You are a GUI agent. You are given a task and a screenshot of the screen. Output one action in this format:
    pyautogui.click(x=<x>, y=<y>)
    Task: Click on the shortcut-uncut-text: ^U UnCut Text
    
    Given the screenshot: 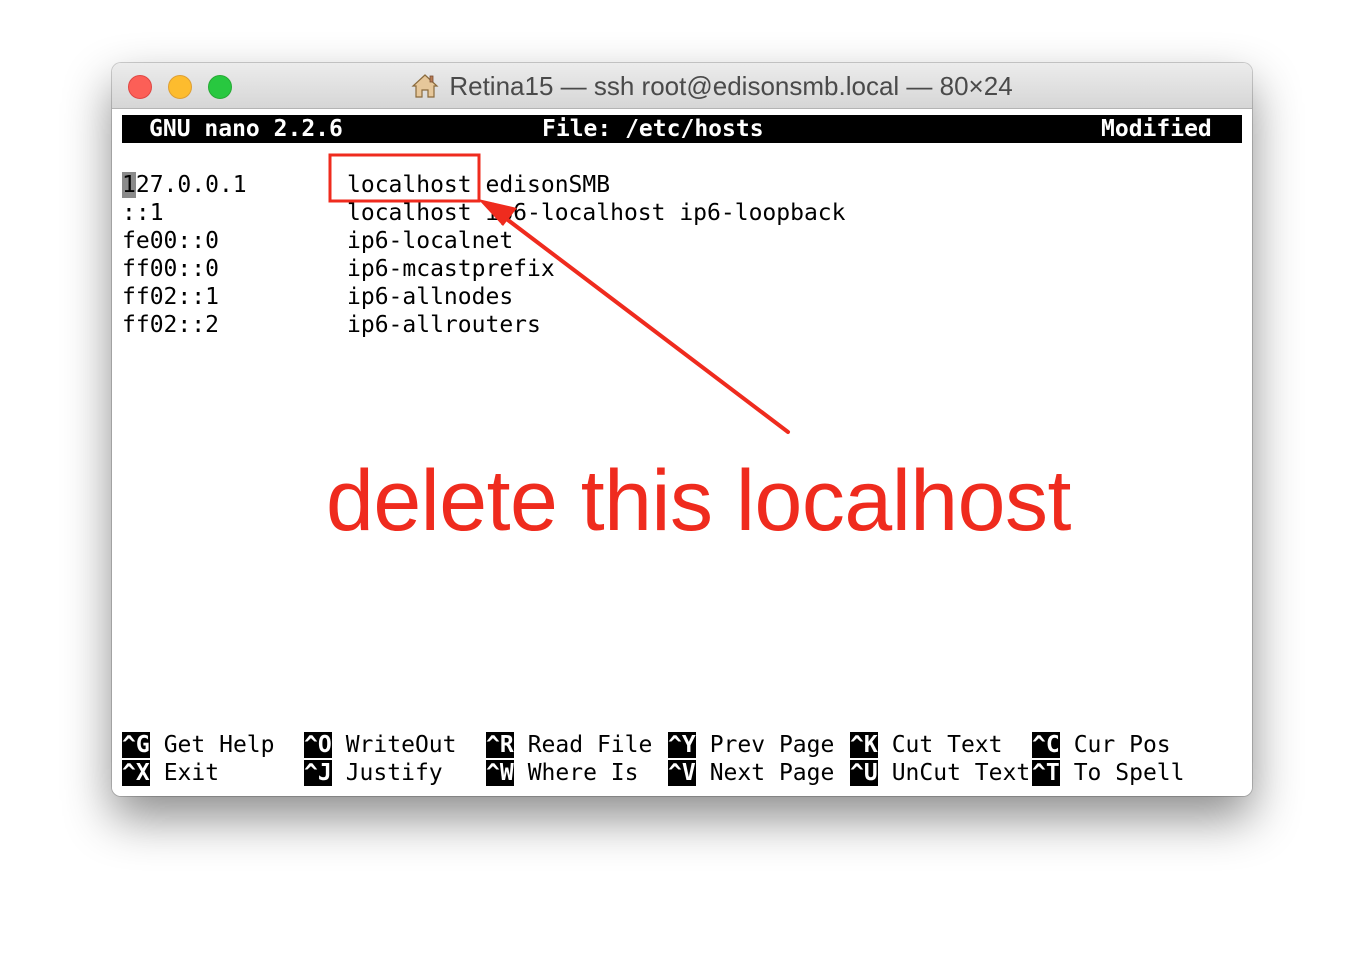 What is the action you would take?
    pyautogui.click(x=940, y=773)
    